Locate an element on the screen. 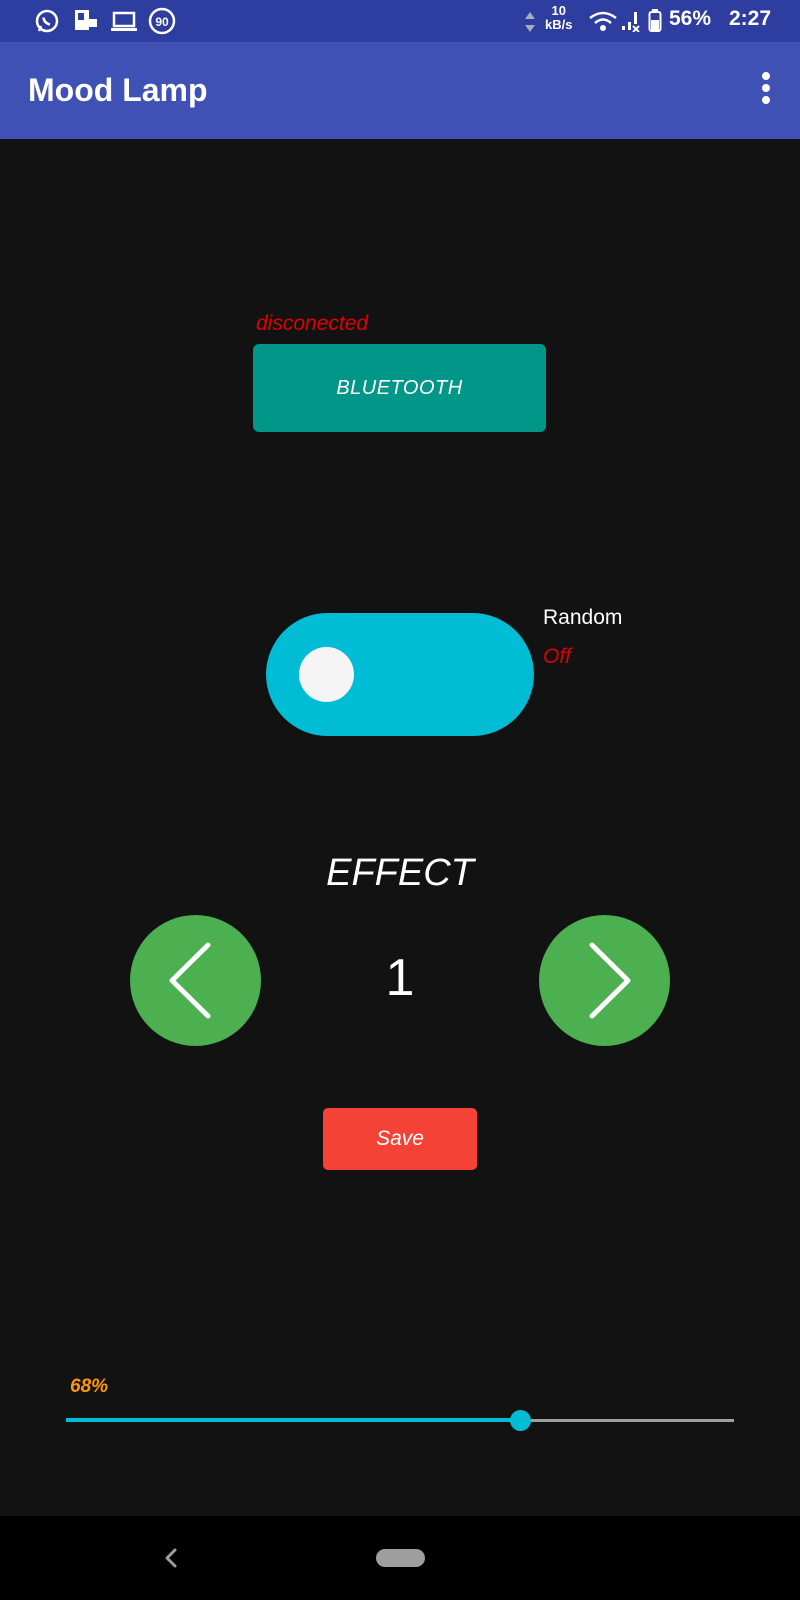 This screenshot has width=800, height=1600. connection-status: disconected is located at coordinates (312, 323).